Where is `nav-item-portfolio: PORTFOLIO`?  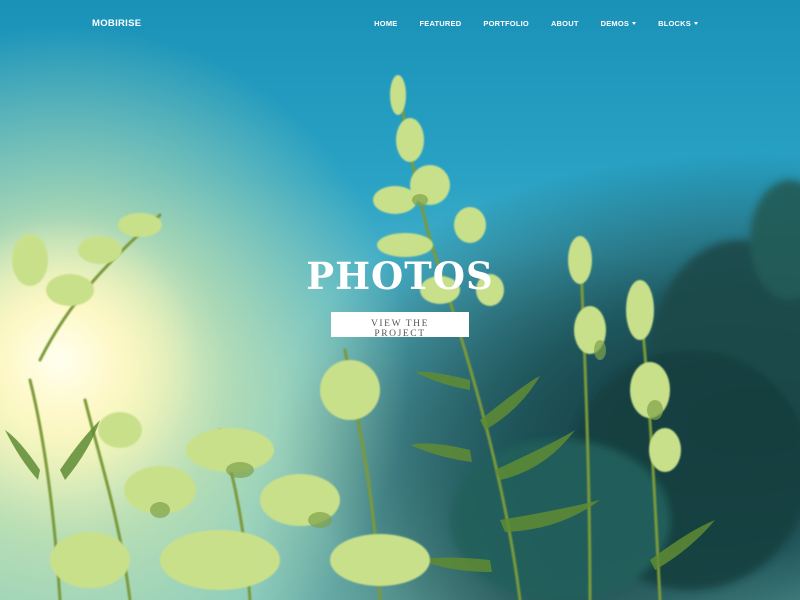
nav-item-portfolio: PORTFOLIO is located at coordinates (506, 23).